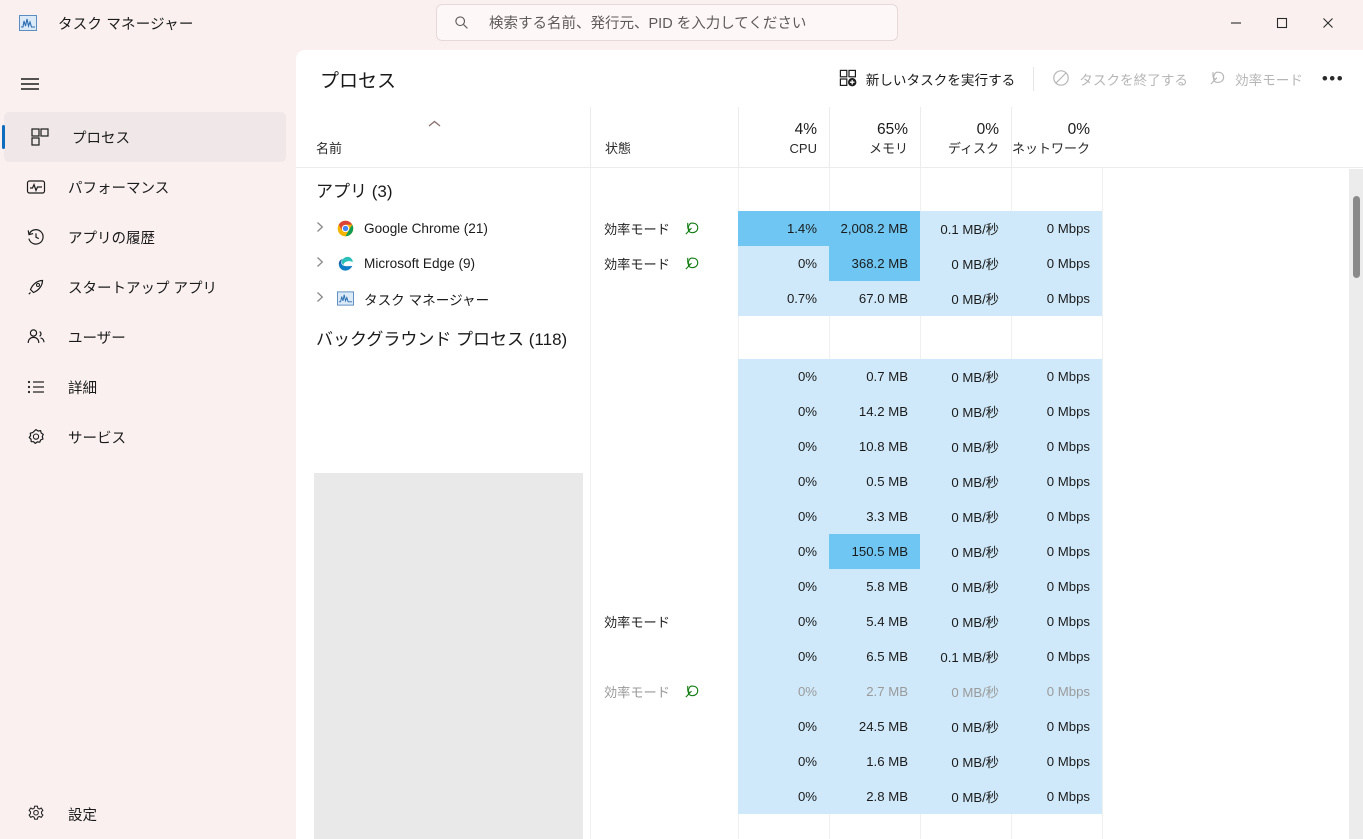  I want to click on memory-cell: 10.8 MB, so click(874, 446).